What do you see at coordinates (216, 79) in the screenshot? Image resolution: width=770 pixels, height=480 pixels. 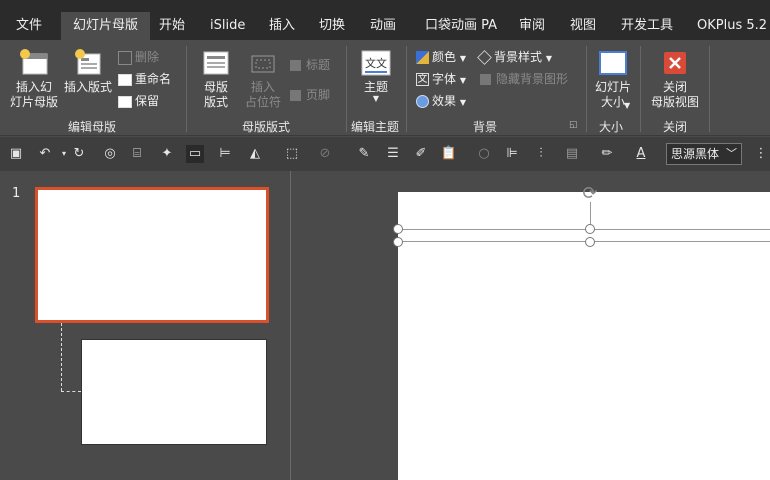 I see `master-layout-button: 母版 版式` at bounding box center [216, 79].